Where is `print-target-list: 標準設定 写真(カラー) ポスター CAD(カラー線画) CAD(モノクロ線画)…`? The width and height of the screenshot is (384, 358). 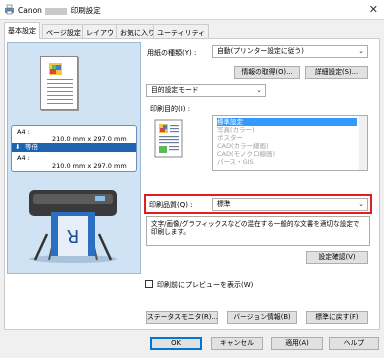
print-target-list: 標準設定 写真(カラー) ポスター CAD(カラー線画) CAD(モノクロ線画)… is located at coordinates (290, 143).